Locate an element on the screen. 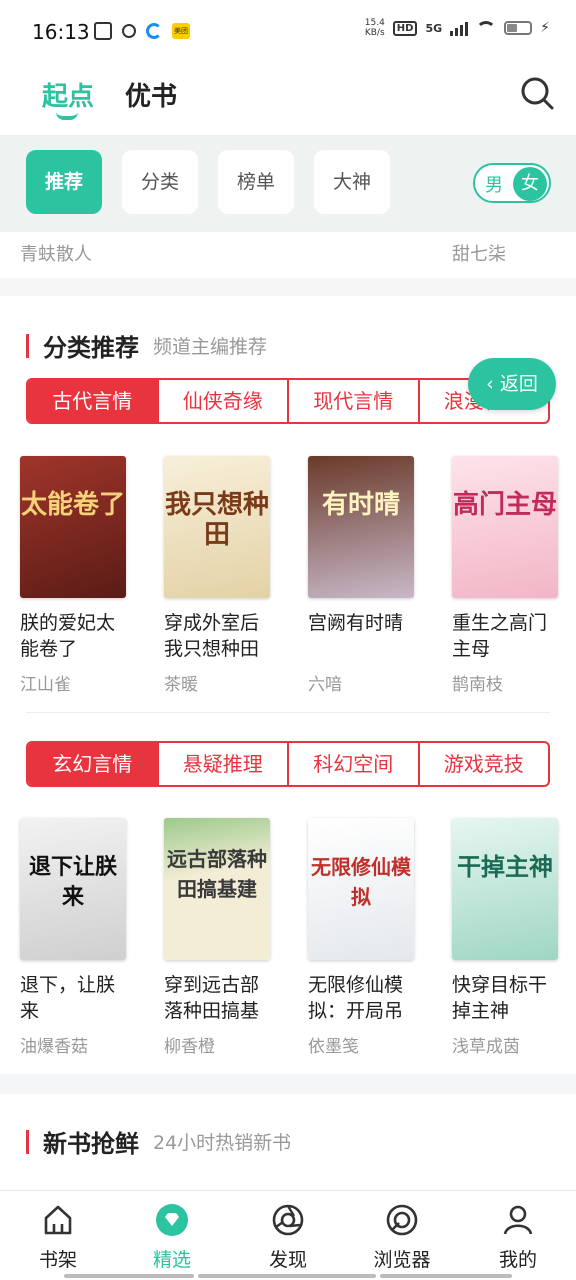  book-cover: 退下让朕来 is located at coordinates (73, 889).